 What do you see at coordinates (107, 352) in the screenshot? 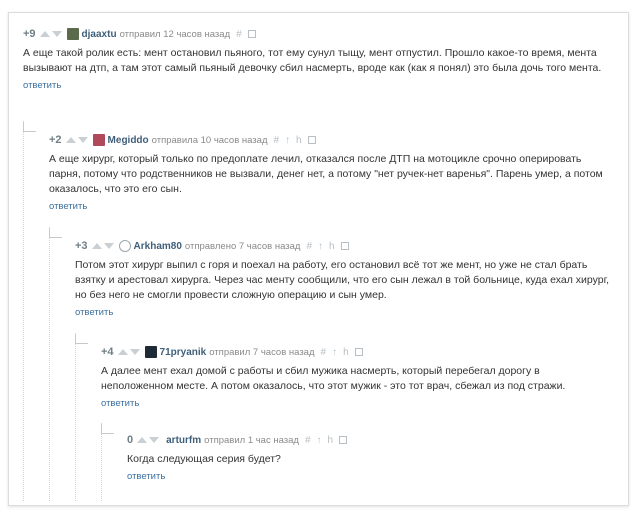
I see `rating-value: +4` at bounding box center [107, 352].